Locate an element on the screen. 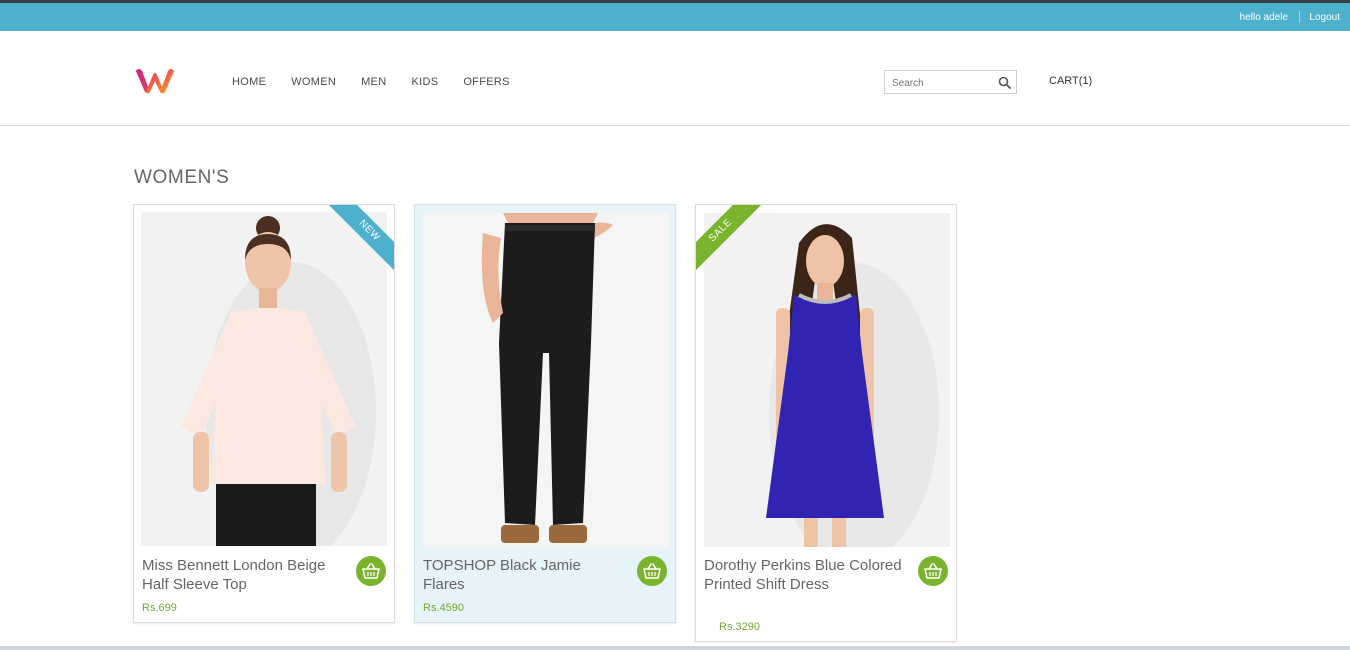 The height and width of the screenshot is (650, 1350). product-name: TOPSHOP Black Jamie Flares is located at coordinates (523, 575).